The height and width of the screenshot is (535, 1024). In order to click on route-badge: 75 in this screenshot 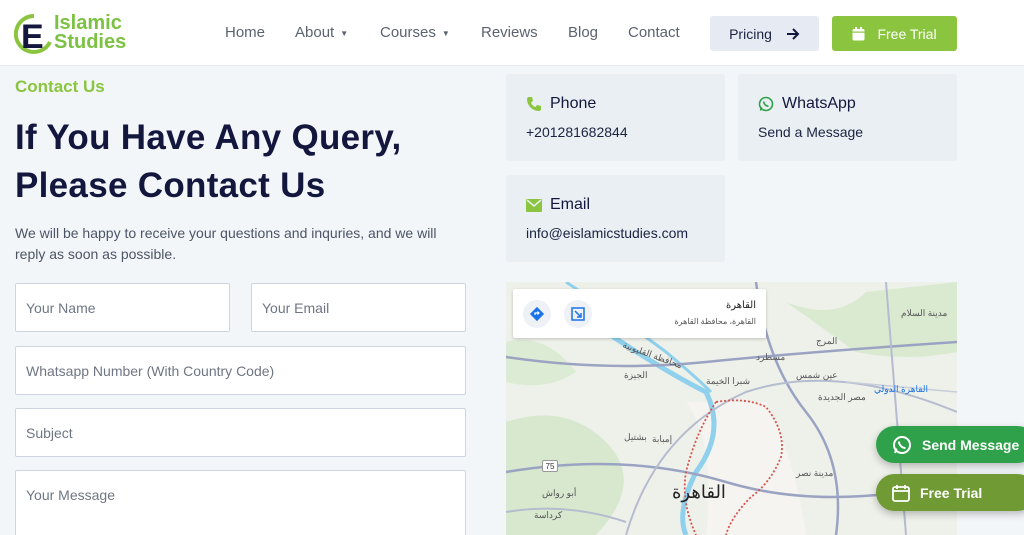, I will do `click(550, 466)`.